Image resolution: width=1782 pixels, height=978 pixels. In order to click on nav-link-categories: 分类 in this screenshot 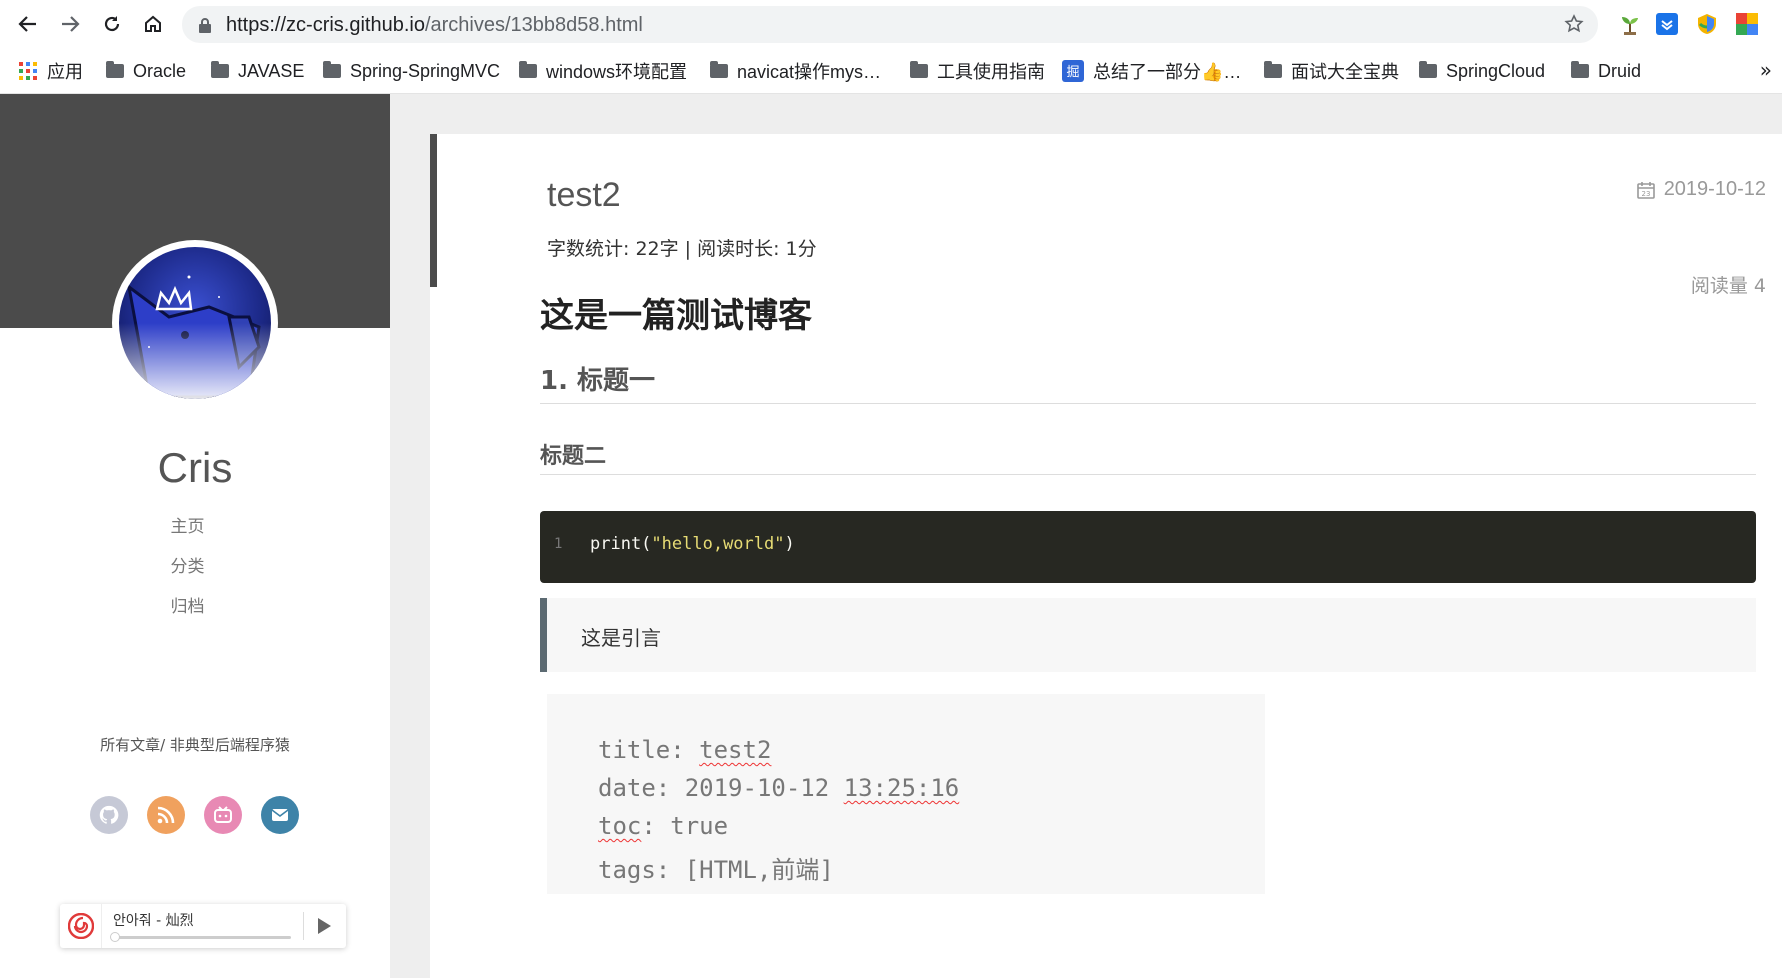, I will do `click(187, 564)`.